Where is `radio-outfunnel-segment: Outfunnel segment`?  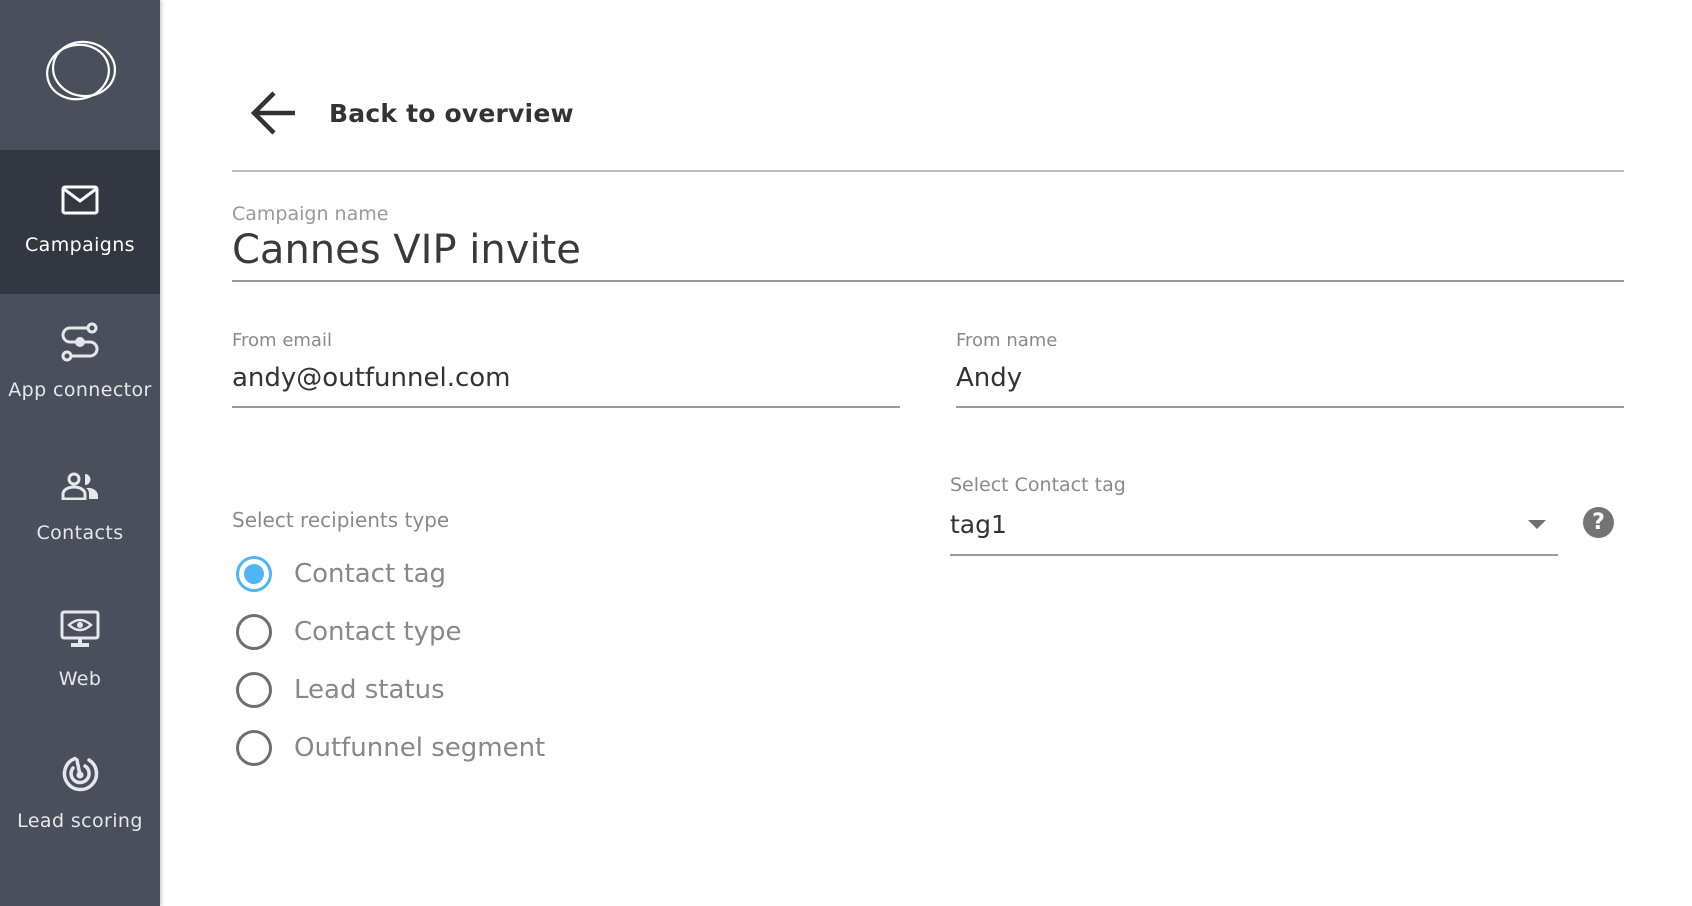
radio-outfunnel-segment: Outfunnel segment is located at coordinates (390, 748).